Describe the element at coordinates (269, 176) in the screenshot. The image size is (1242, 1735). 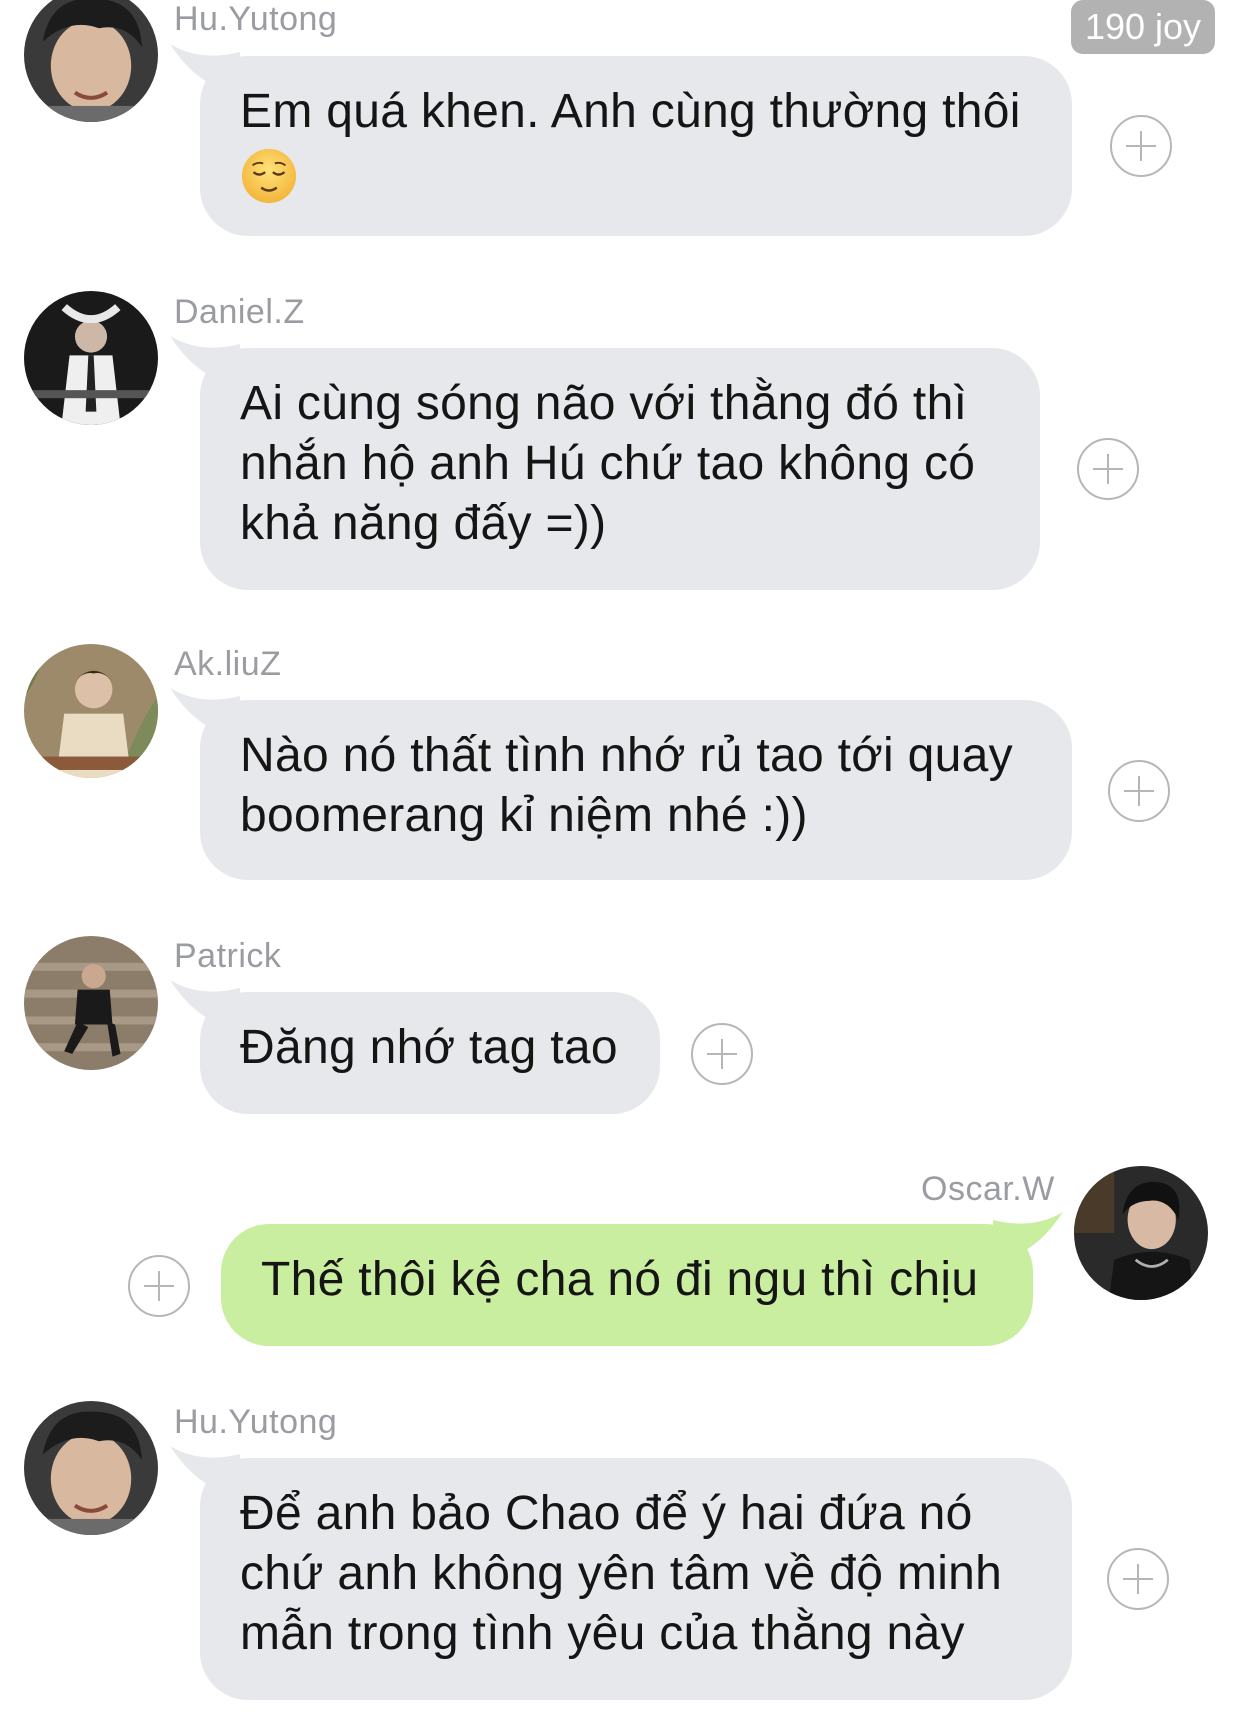
I see `relieved-face-icon` at that location.